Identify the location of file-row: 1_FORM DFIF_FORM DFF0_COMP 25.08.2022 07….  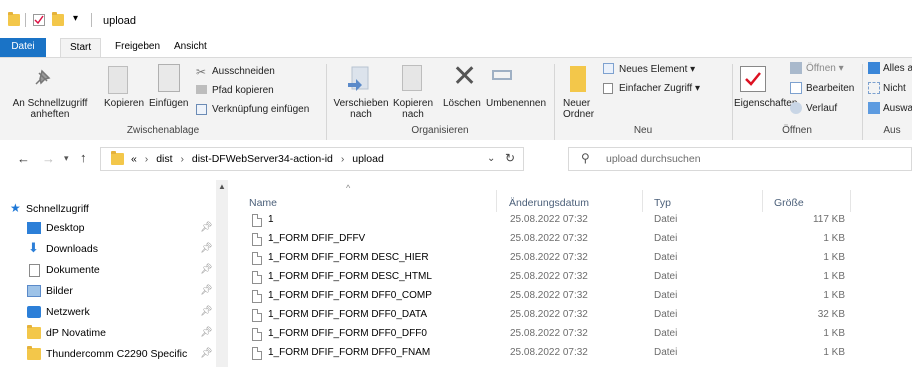
(573, 296).